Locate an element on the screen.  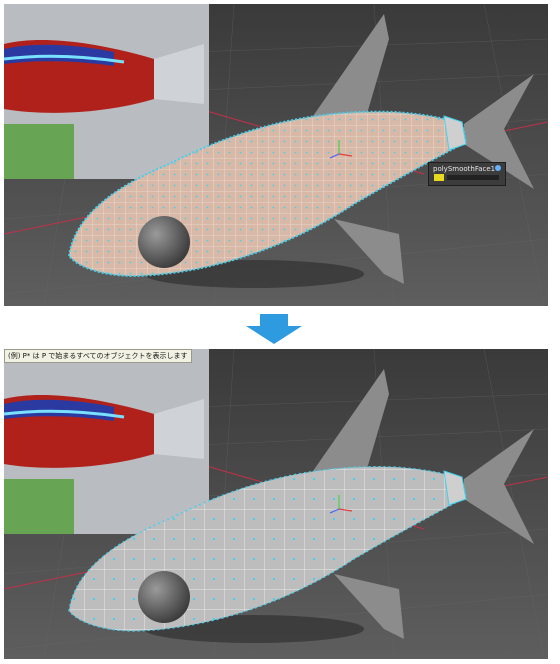
down-arrow-icon is located at coordinates (274, 329).